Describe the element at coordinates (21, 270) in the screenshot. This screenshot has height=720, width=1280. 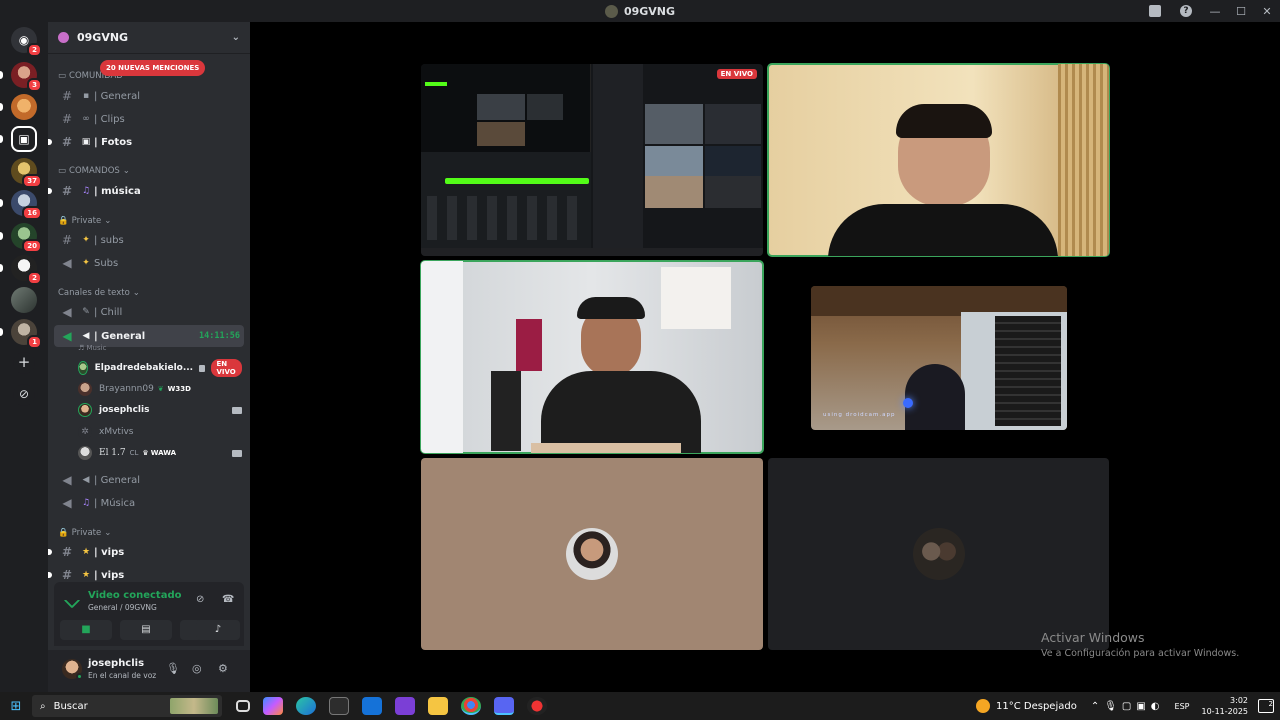
I see `server-icon-6: 2` at that location.